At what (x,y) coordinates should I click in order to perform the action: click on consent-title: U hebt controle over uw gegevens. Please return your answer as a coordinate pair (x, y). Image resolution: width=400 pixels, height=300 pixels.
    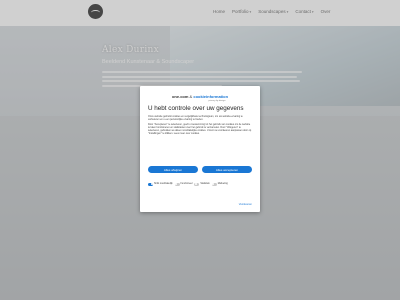
    Looking at the image, I should click on (196, 108).